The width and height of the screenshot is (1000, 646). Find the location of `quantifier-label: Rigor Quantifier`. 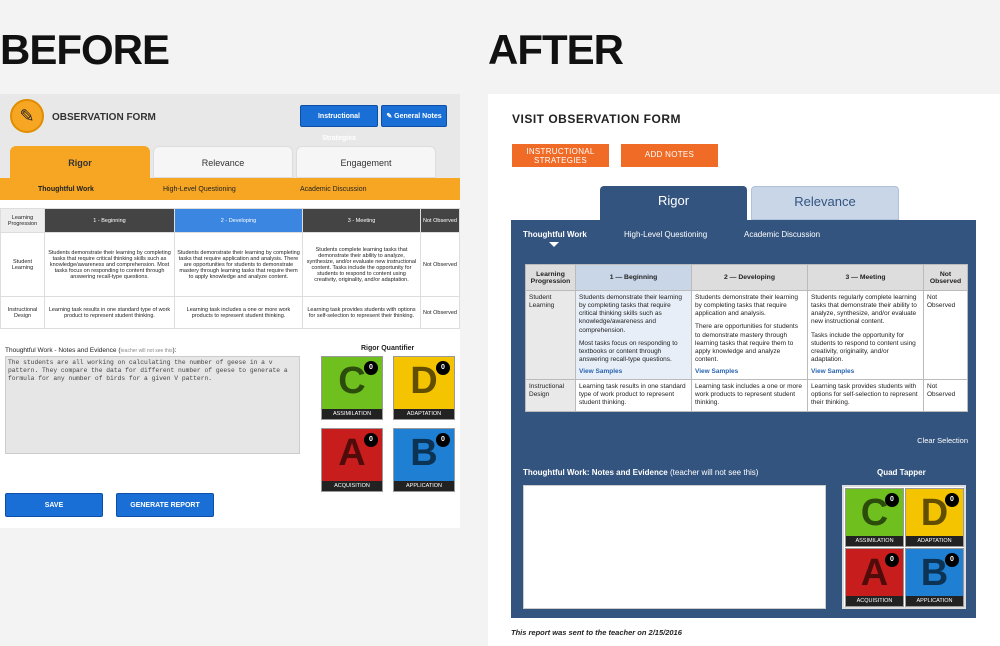

quantifier-label: Rigor Quantifier is located at coordinates (388, 348).